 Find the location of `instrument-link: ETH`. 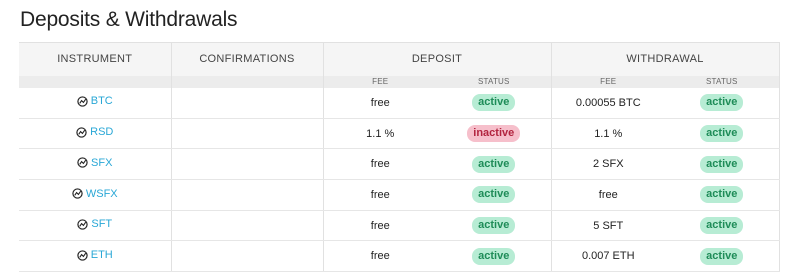

instrument-link: ETH is located at coordinates (95, 255).